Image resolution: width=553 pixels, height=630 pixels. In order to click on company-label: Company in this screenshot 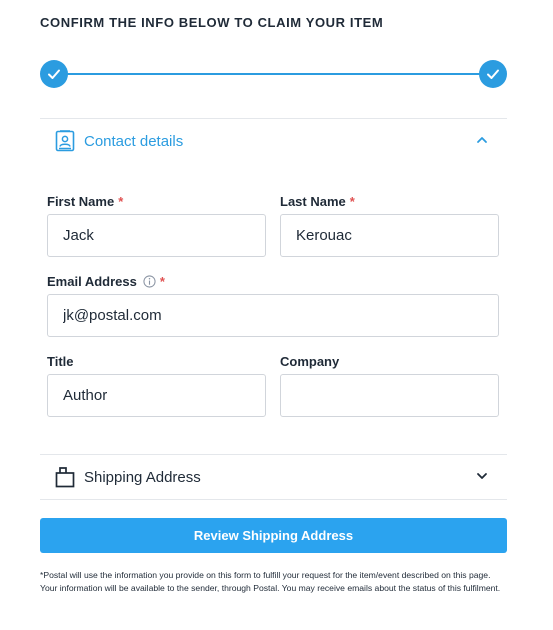, I will do `click(309, 361)`.